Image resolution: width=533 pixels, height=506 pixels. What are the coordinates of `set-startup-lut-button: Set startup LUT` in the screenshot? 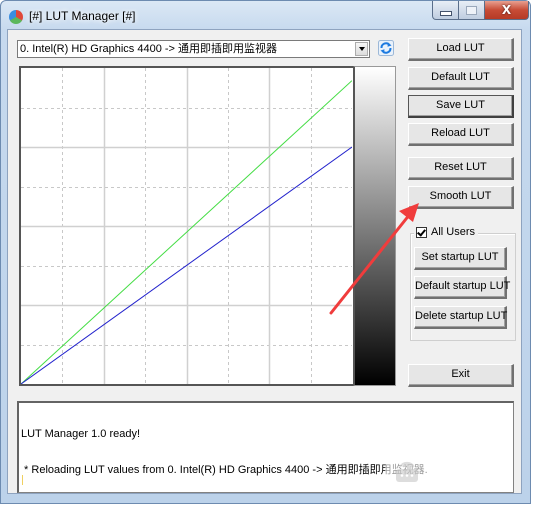 It's located at (460, 258).